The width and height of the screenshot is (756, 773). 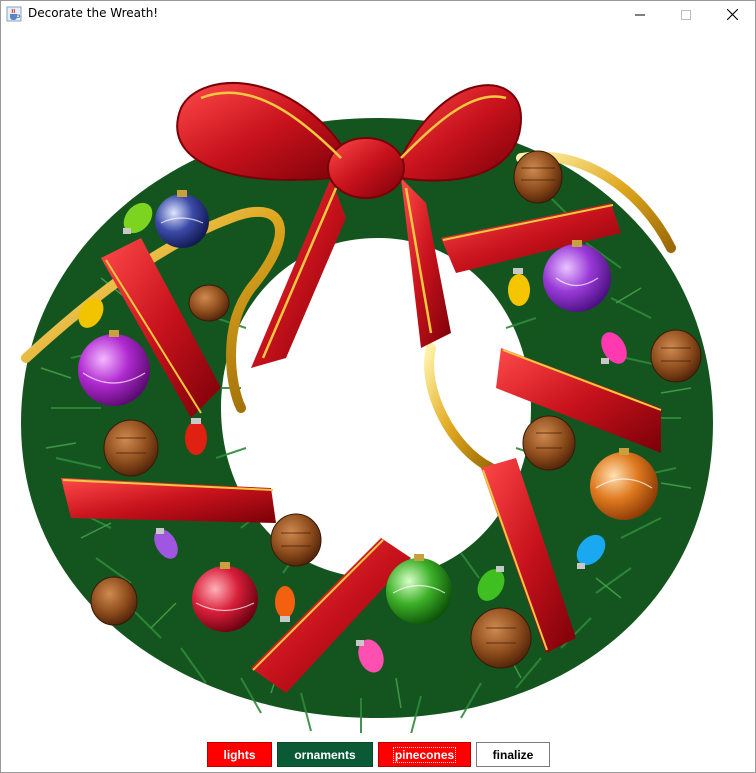 I want to click on pinecones-button: pinecones, so click(x=424, y=754).